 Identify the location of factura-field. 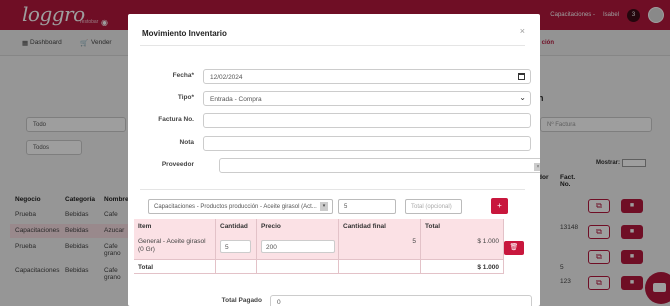
(367, 120).